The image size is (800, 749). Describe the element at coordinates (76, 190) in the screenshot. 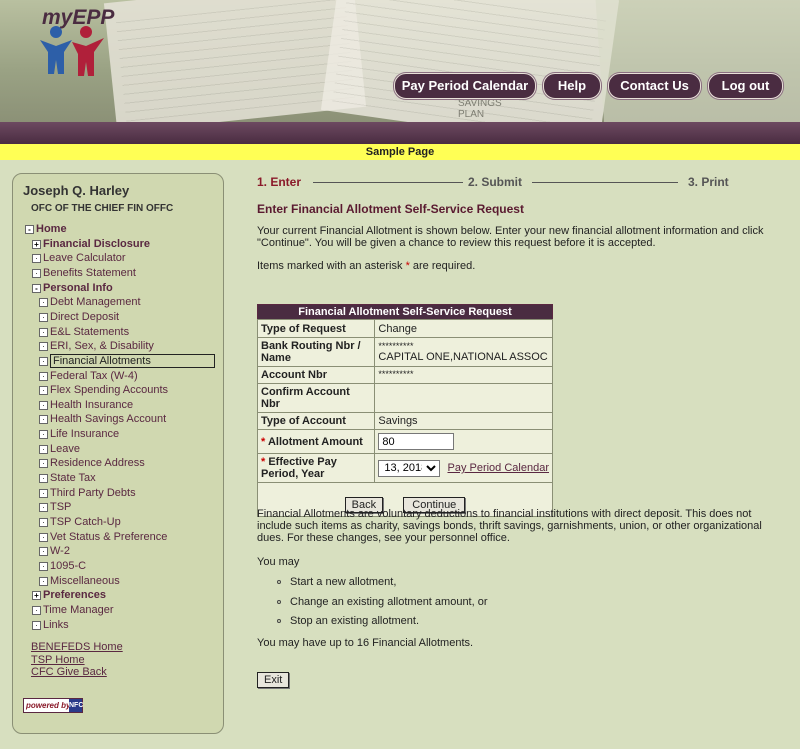

I see `user-name: Joseph Q. Harley` at that location.